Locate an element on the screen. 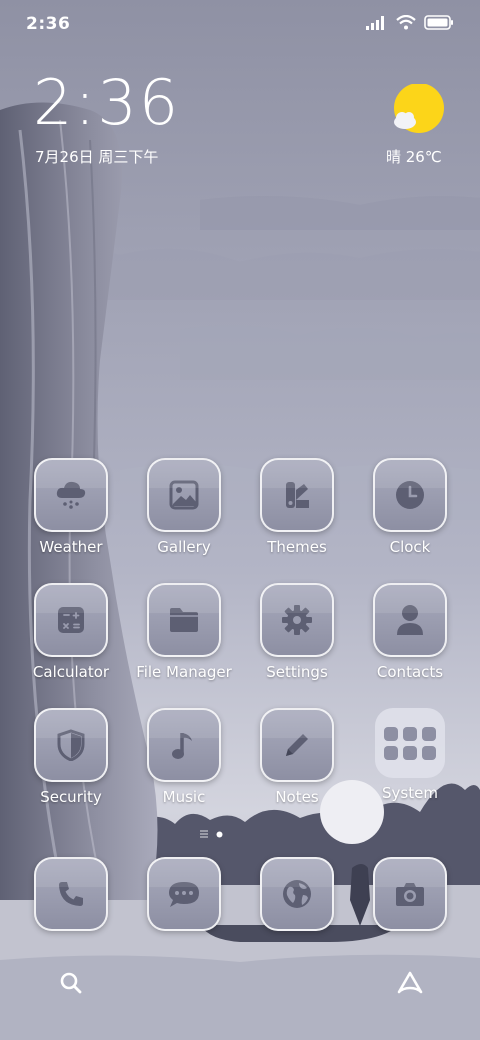 Image resolution: width=480 pixels, height=1040 pixels. search-icon is located at coordinates (71, 983).